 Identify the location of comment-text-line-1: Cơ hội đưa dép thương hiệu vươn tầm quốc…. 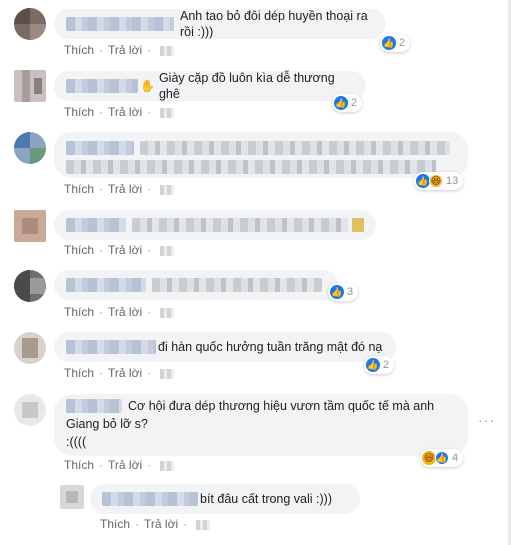
(281, 406).